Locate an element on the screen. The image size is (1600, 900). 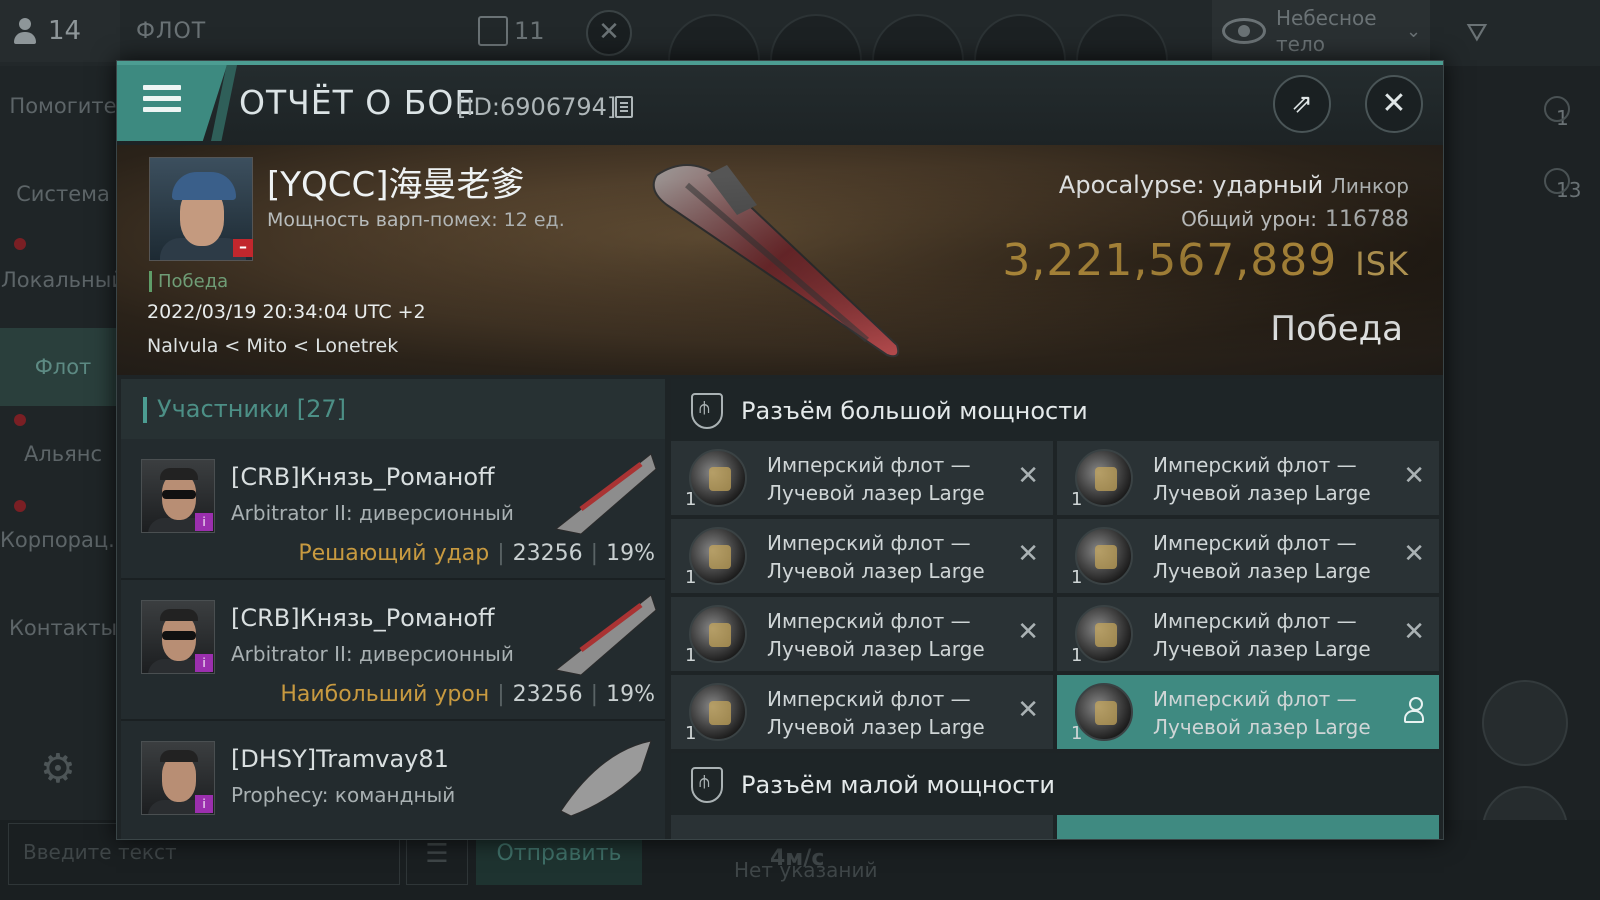
participant-stats: Наибольший урон | 23256 | 19% is located at coordinates (467, 694).